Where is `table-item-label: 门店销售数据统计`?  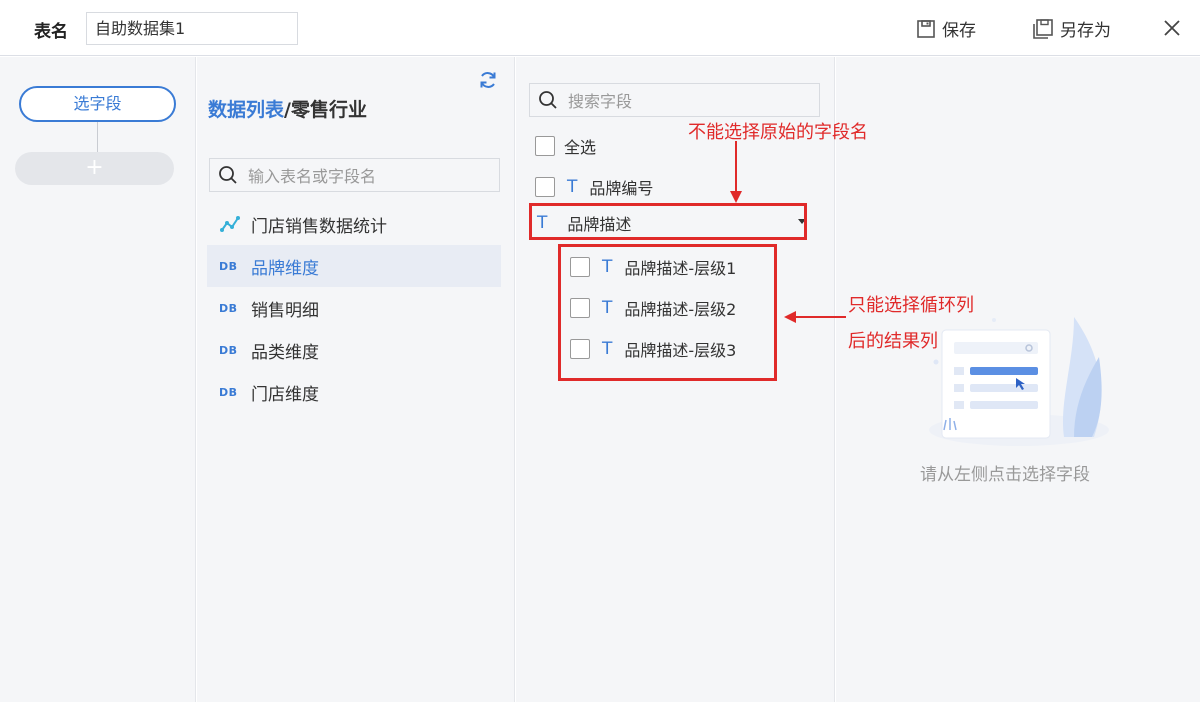 table-item-label: 门店销售数据统计 is located at coordinates (319, 226).